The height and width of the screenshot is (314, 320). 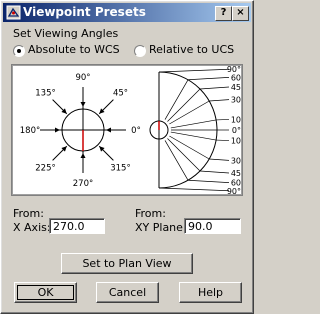 I want to click on xy-plane-label: XY Plane:, so click(x=161, y=227).